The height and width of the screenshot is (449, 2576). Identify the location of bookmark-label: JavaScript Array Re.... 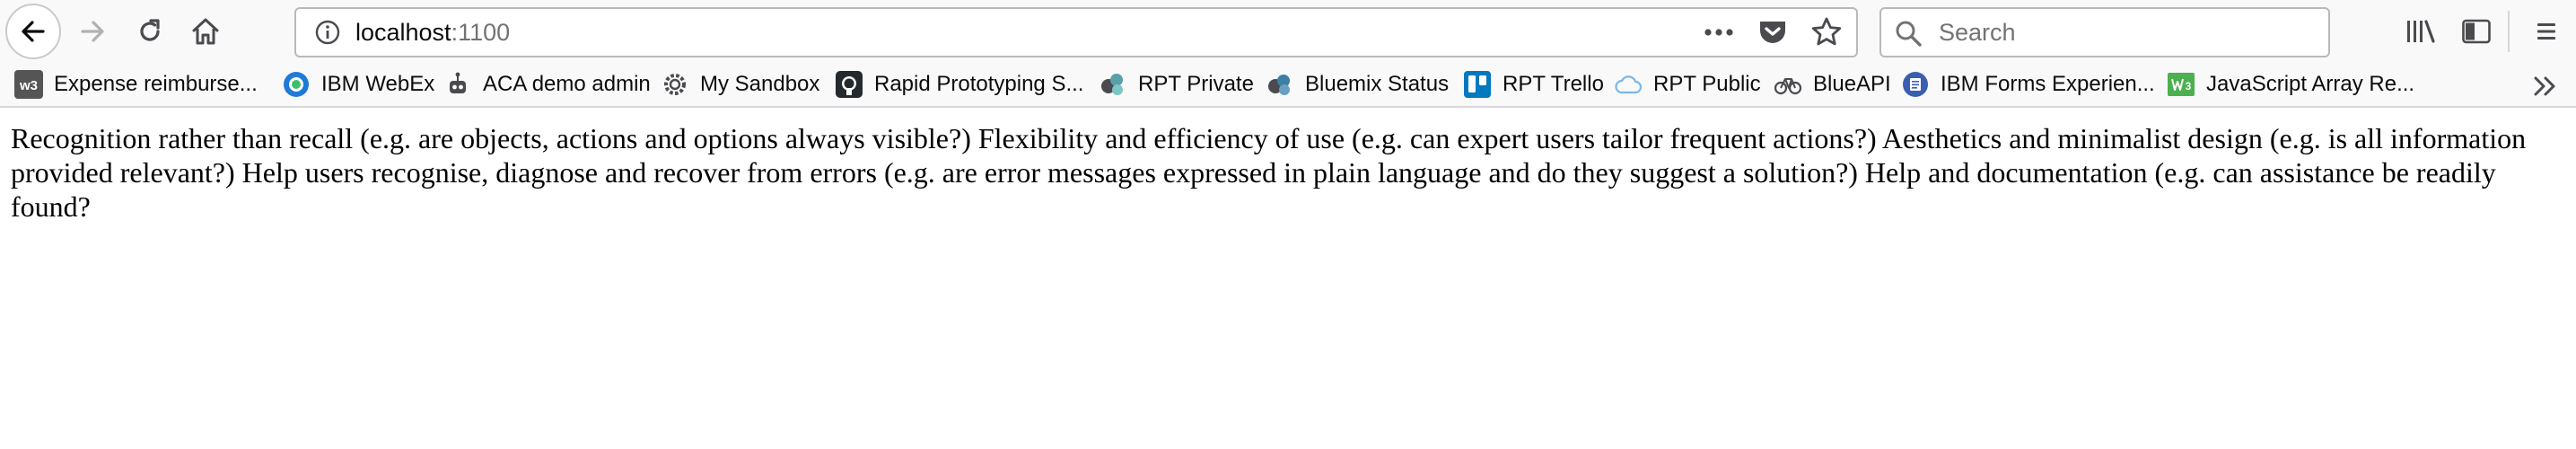
(2310, 84).